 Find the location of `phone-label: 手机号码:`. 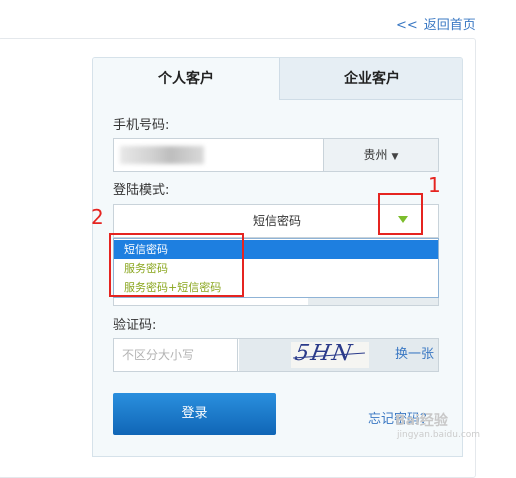

phone-label: 手机号码: is located at coordinates (141, 125).